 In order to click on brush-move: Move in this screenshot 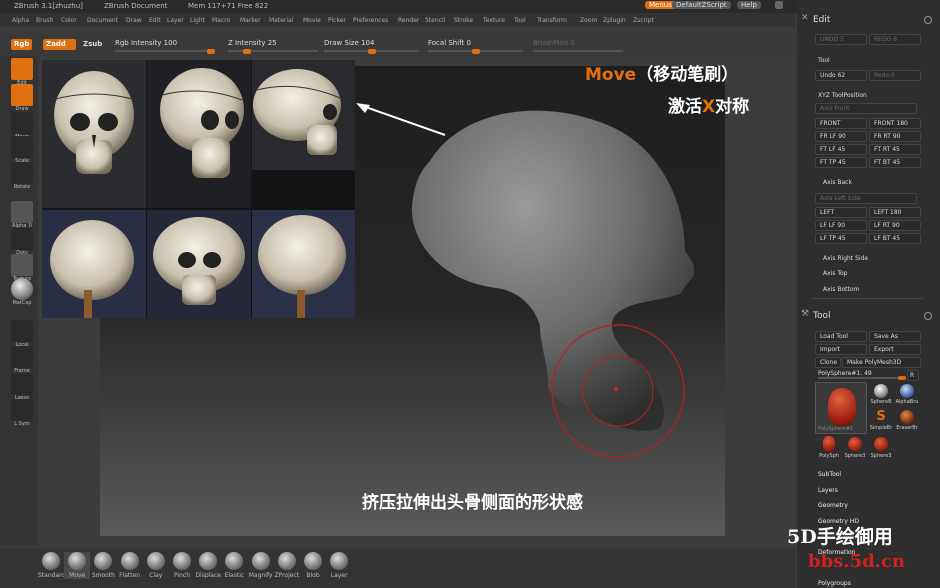, I will do `click(77, 565)`.